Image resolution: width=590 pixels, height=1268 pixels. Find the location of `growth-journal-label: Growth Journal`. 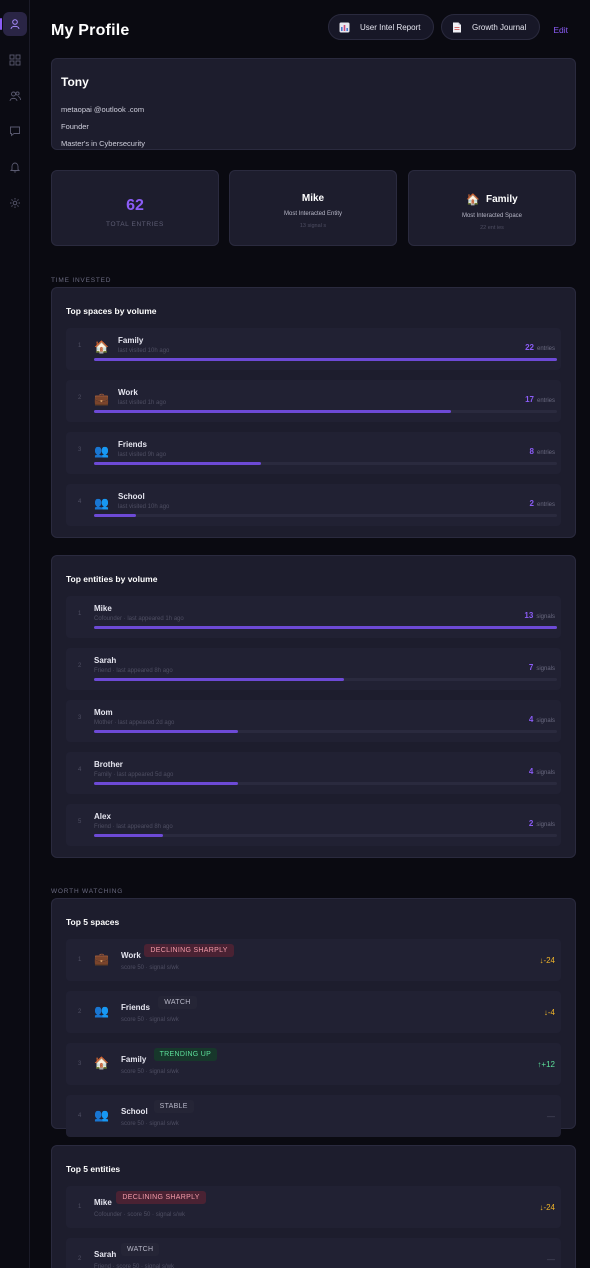

growth-journal-label: Growth Journal is located at coordinates (499, 27).